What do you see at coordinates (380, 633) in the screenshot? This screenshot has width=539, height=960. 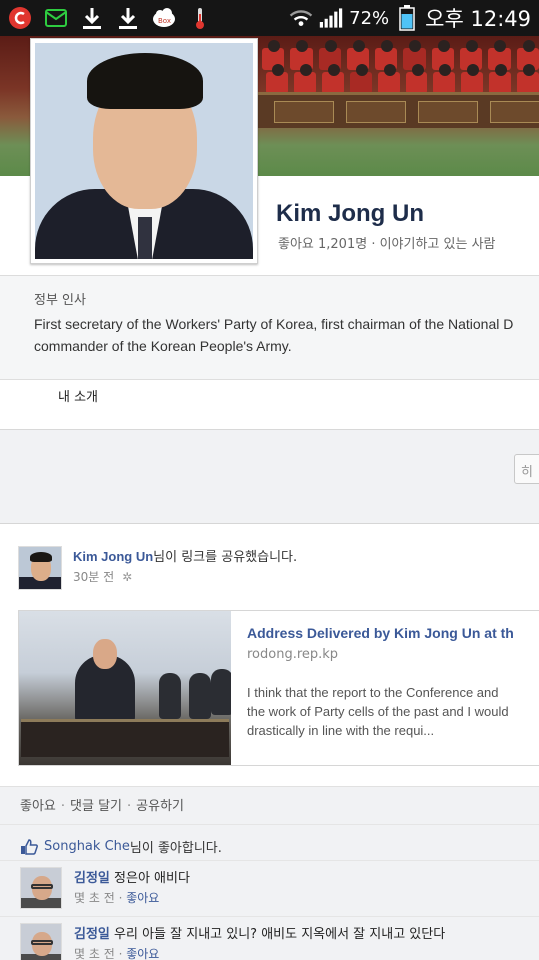 I see `link-title: Address Delivered by Kim Jong Un at th` at bounding box center [380, 633].